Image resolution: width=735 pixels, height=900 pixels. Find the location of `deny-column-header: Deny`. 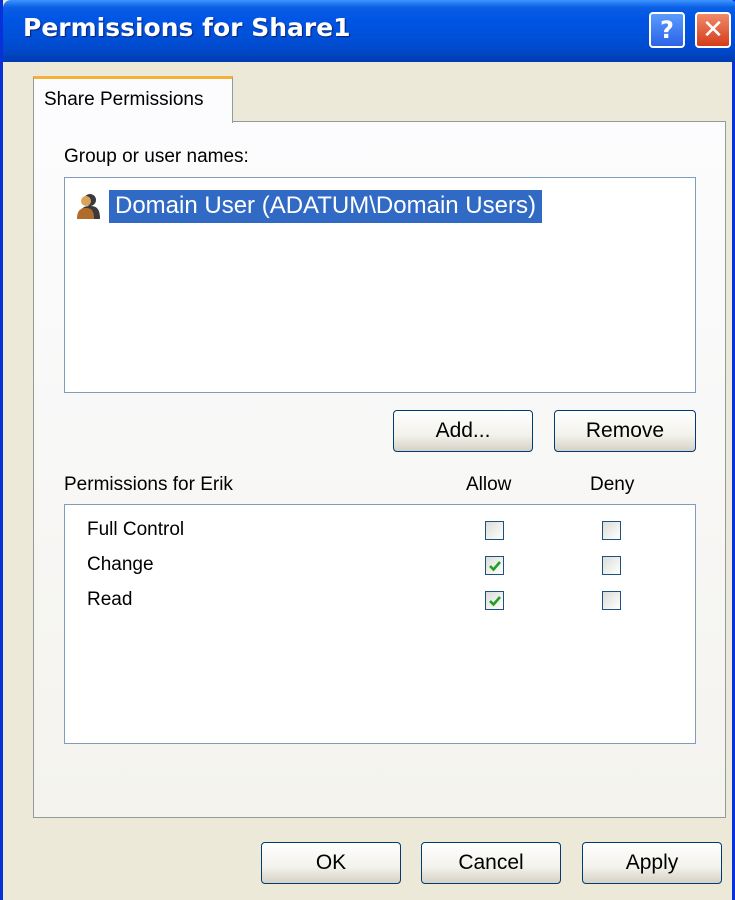

deny-column-header: Deny is located at coordinates (612, 484).